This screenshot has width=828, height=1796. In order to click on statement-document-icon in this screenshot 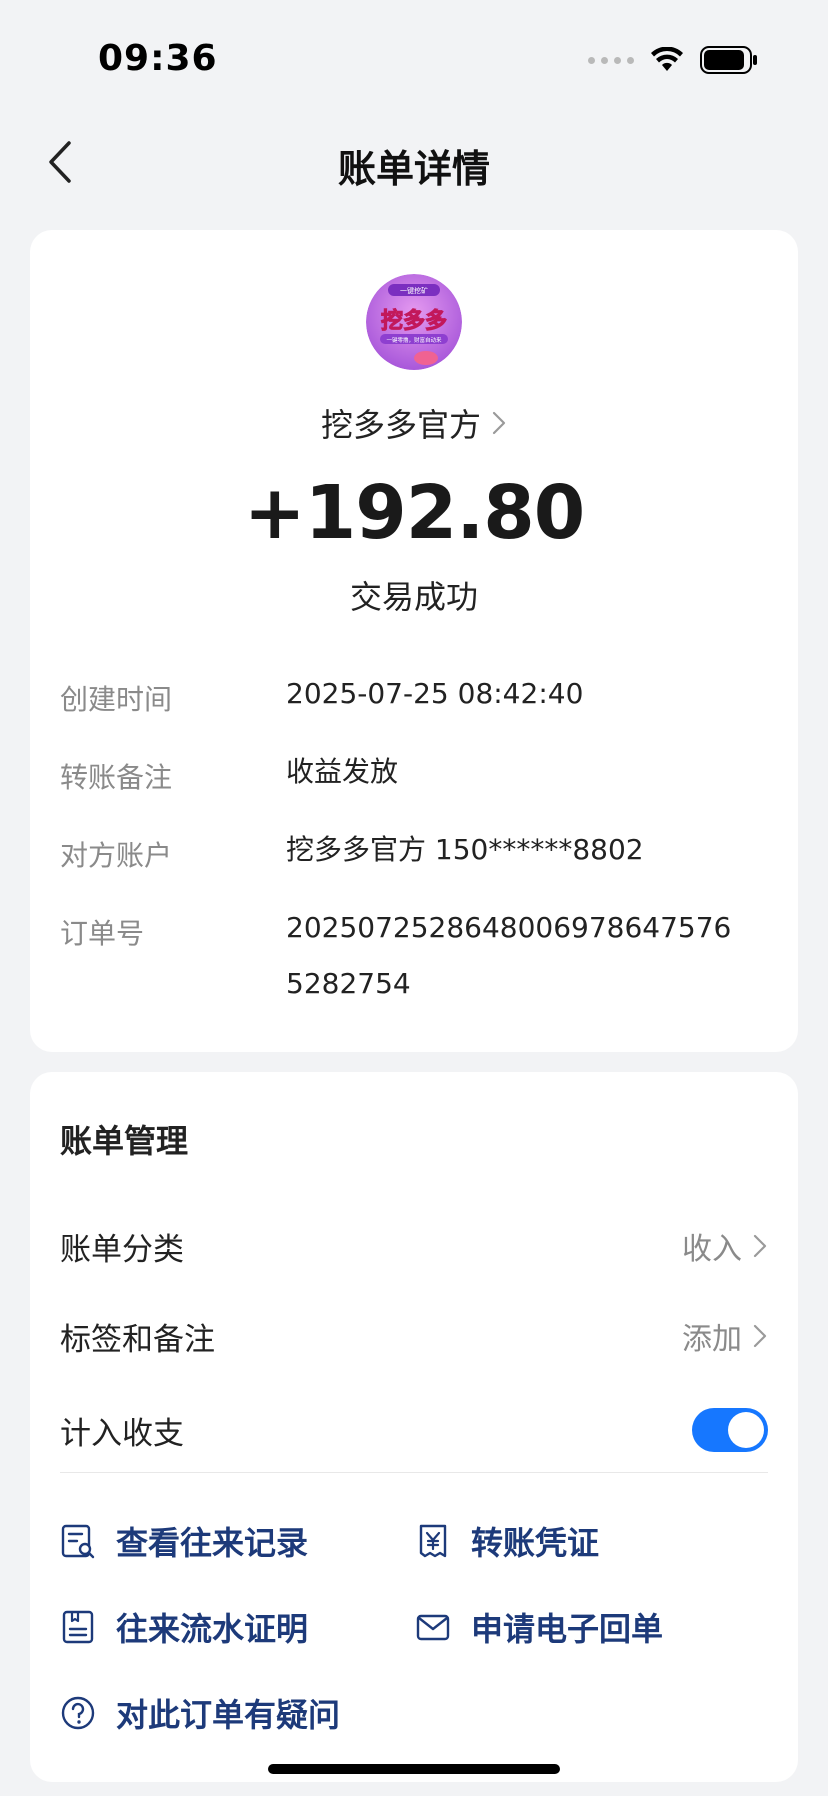, I will do `click(78, 1627)`.